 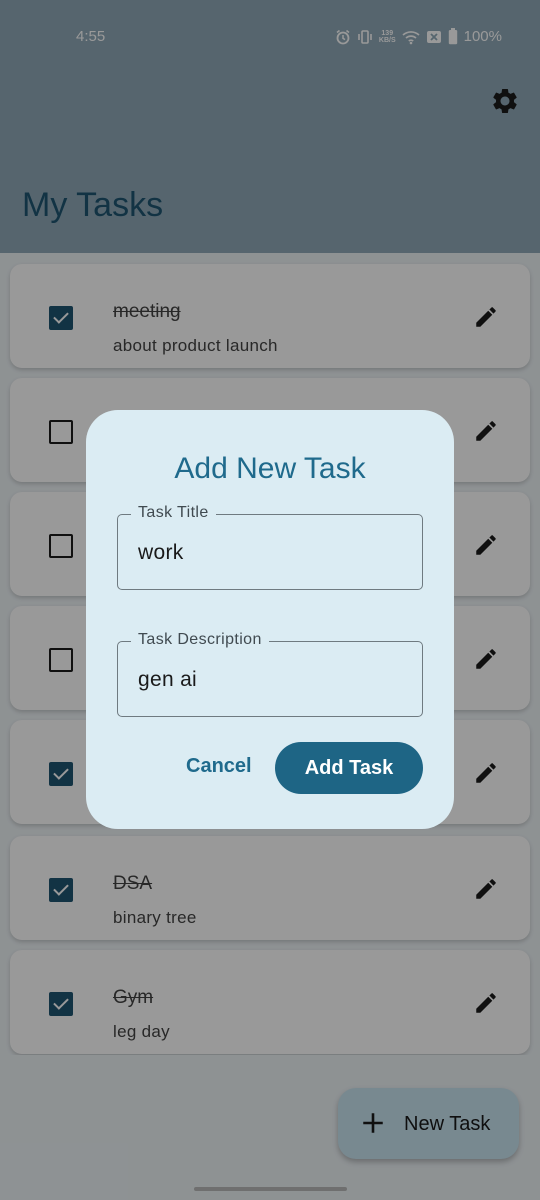 What do you see at coordinates (173, 513) in the screenshot?
I see `task-title-label: Task Title` at bounding box center [173, 513].